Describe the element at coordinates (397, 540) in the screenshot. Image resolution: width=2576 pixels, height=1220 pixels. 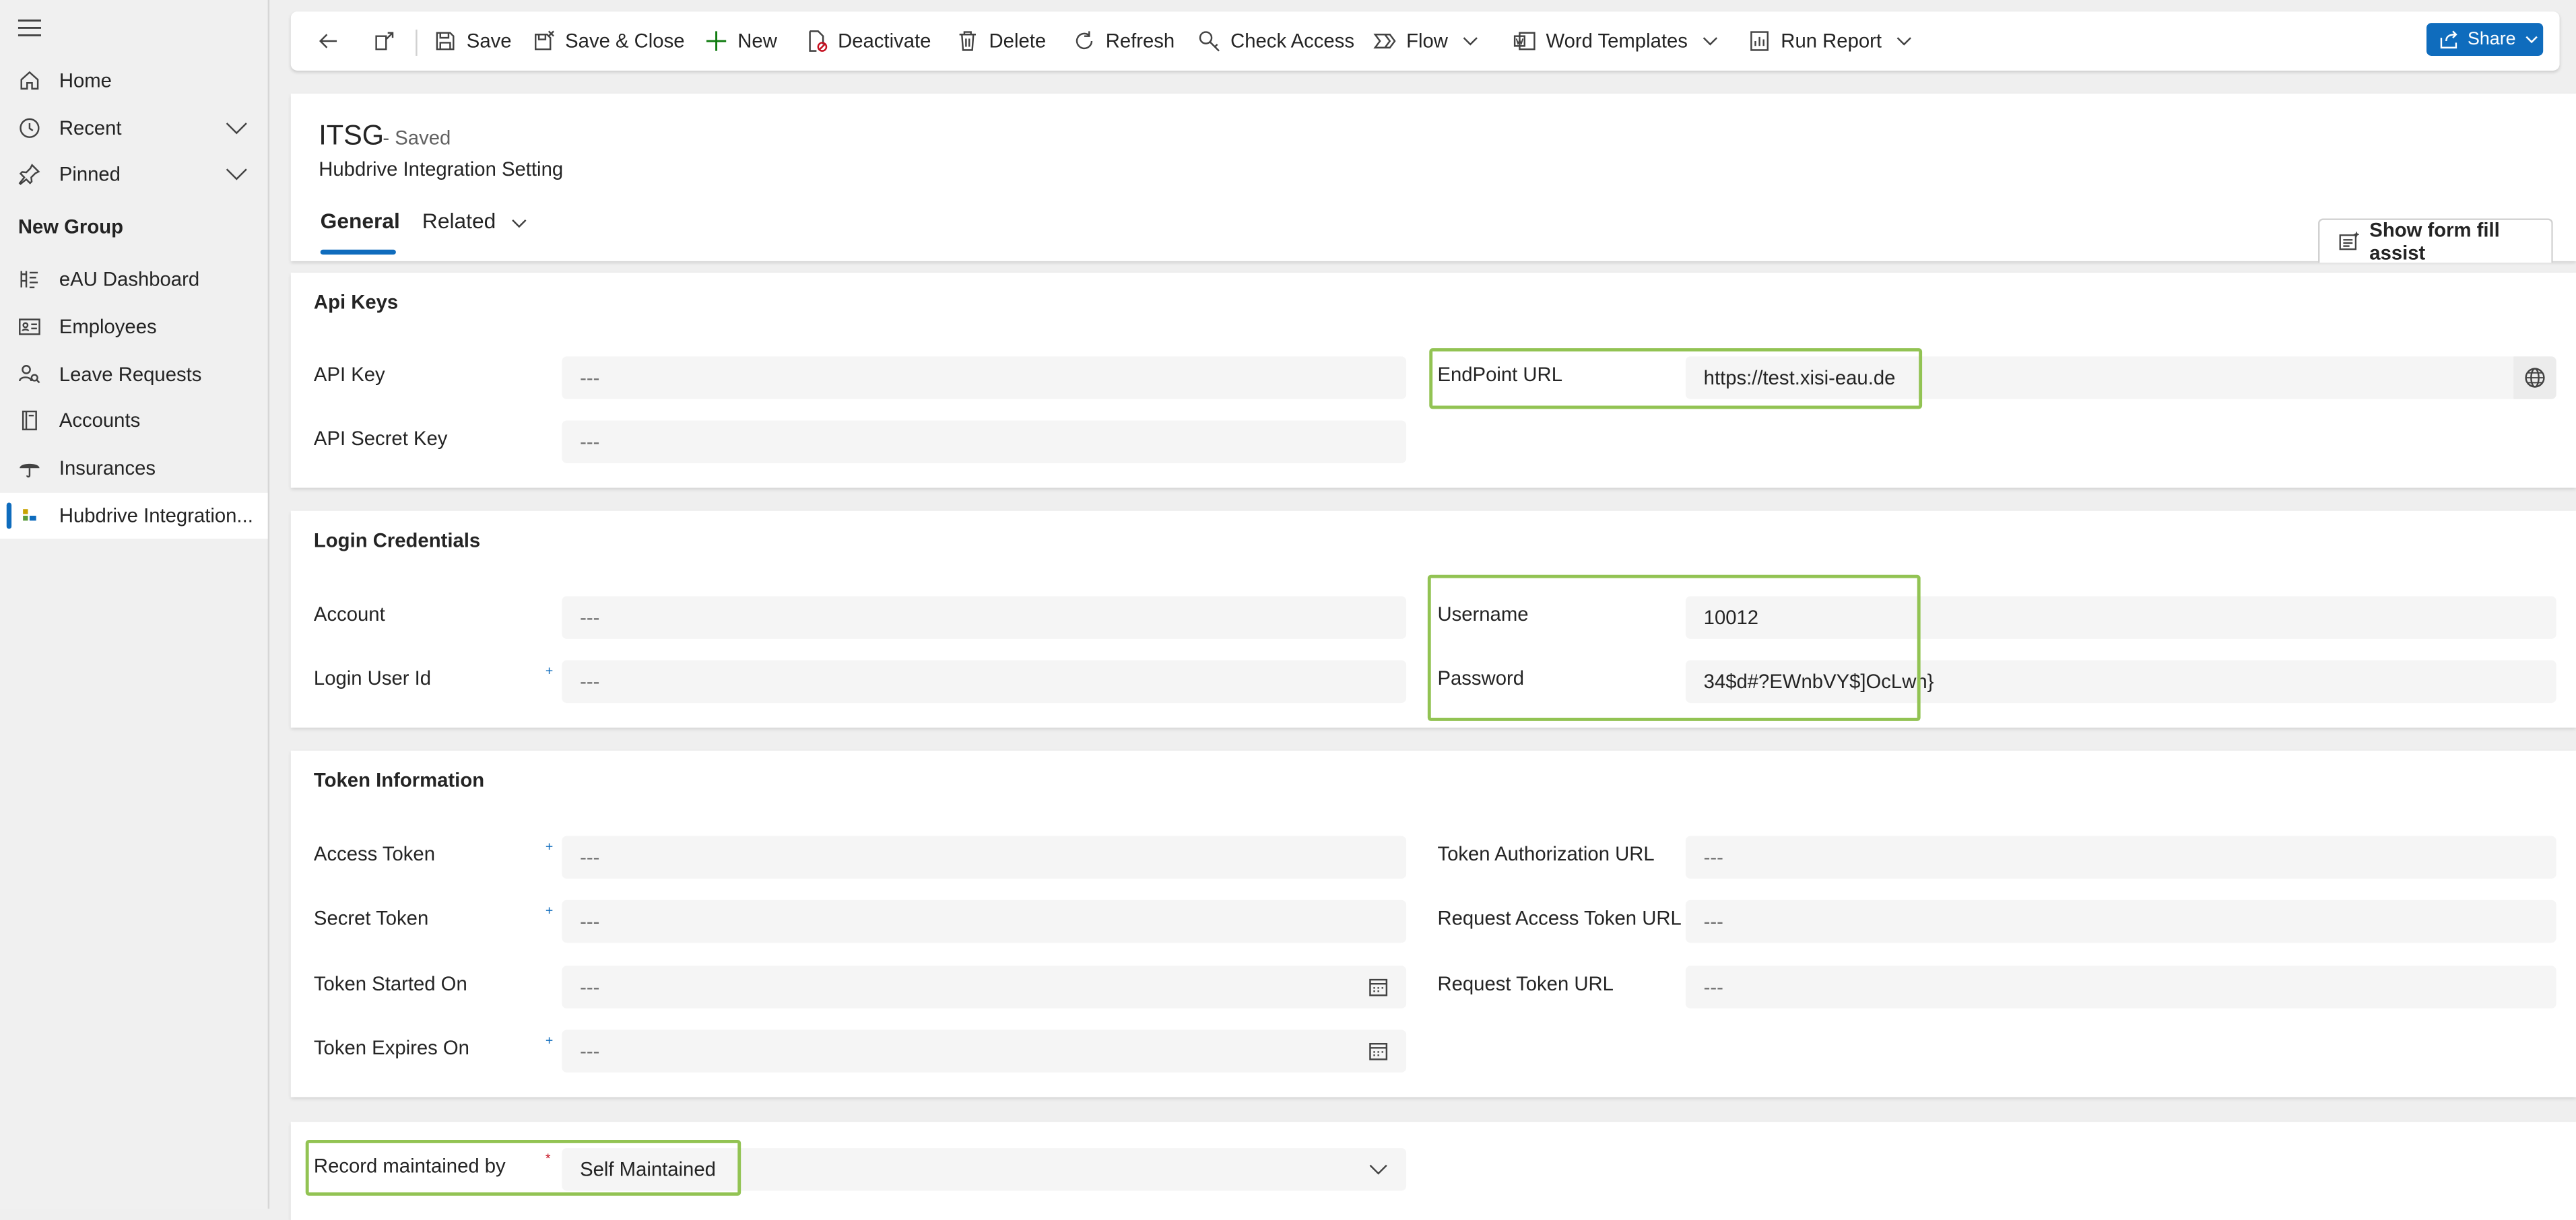
I see `section-title: Login Credentials` at that location.